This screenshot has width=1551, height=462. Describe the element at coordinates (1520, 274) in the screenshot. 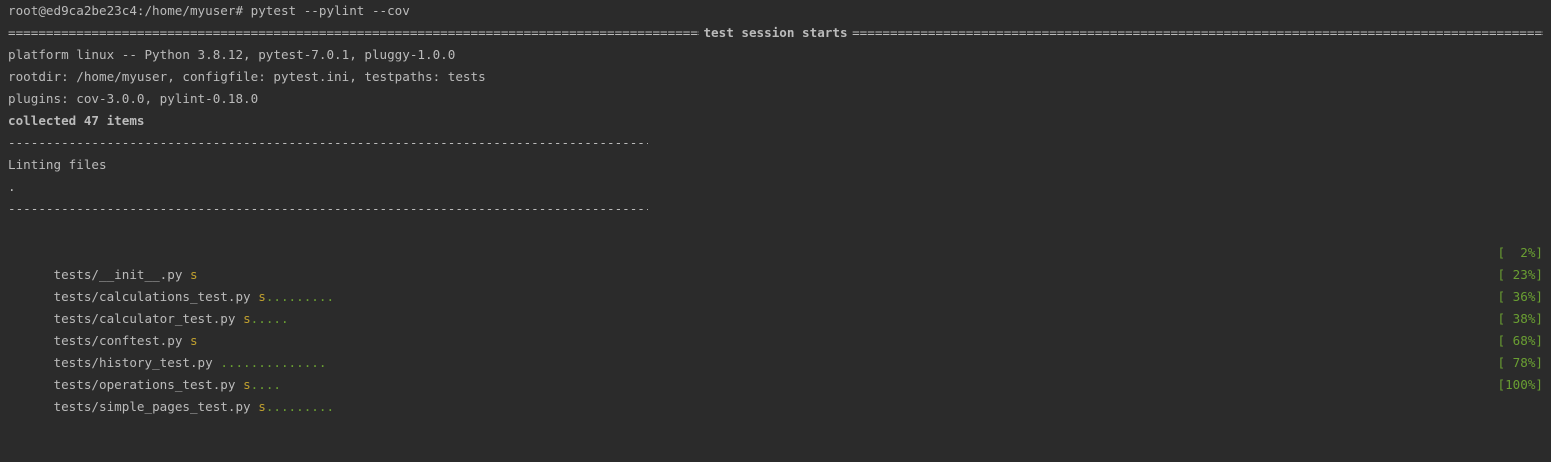

I see `progress-percent: [ 23%]` at that location.